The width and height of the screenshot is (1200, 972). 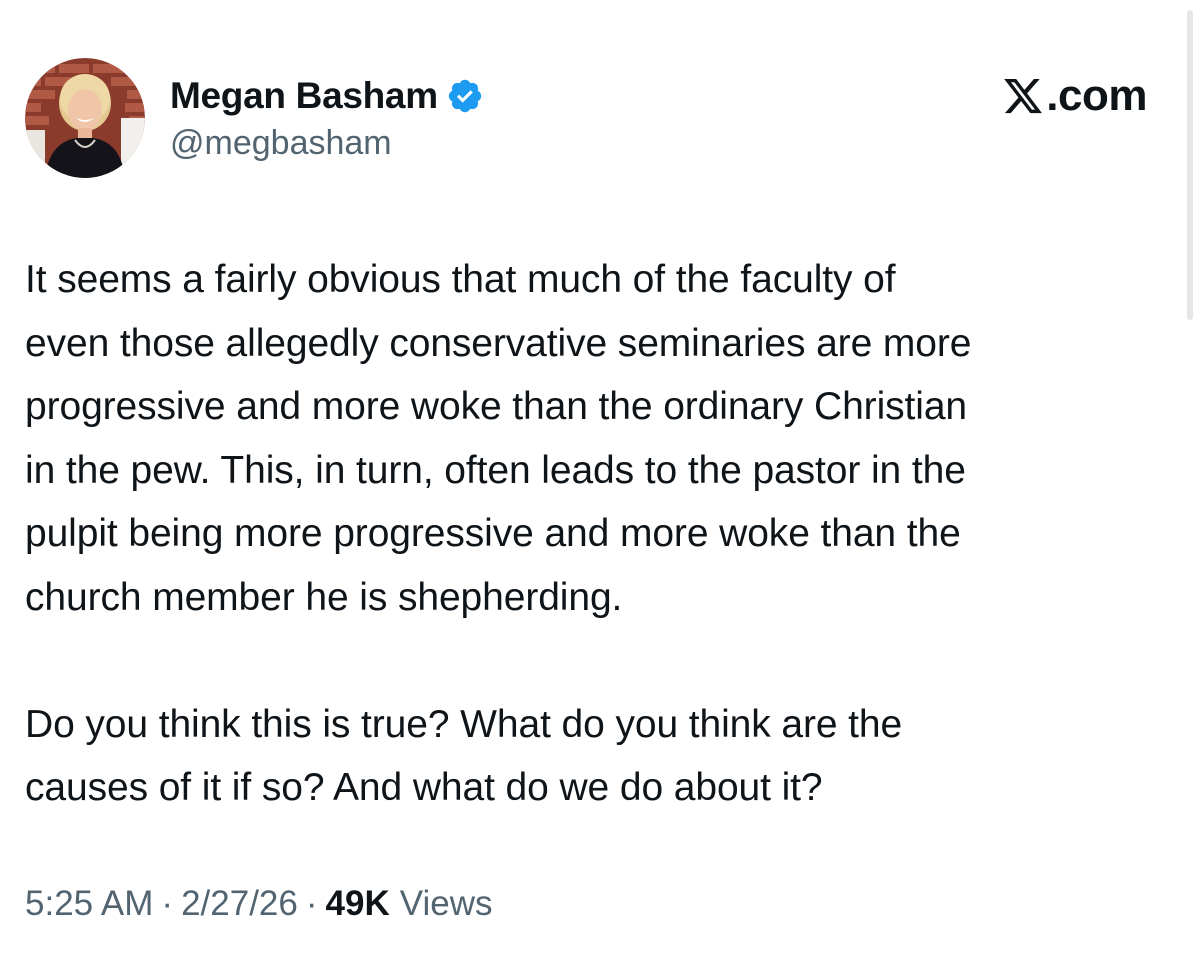 I want to click on avatar, so click(x=85, y=118).